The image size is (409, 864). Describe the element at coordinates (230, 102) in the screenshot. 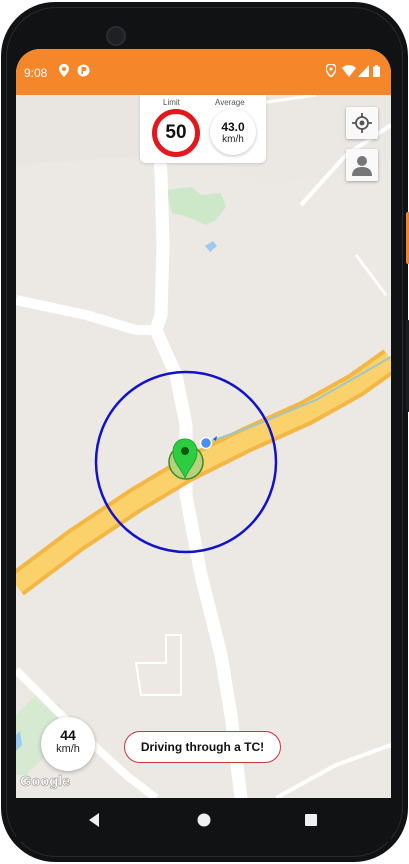

I see `average-label: Average` at that location.